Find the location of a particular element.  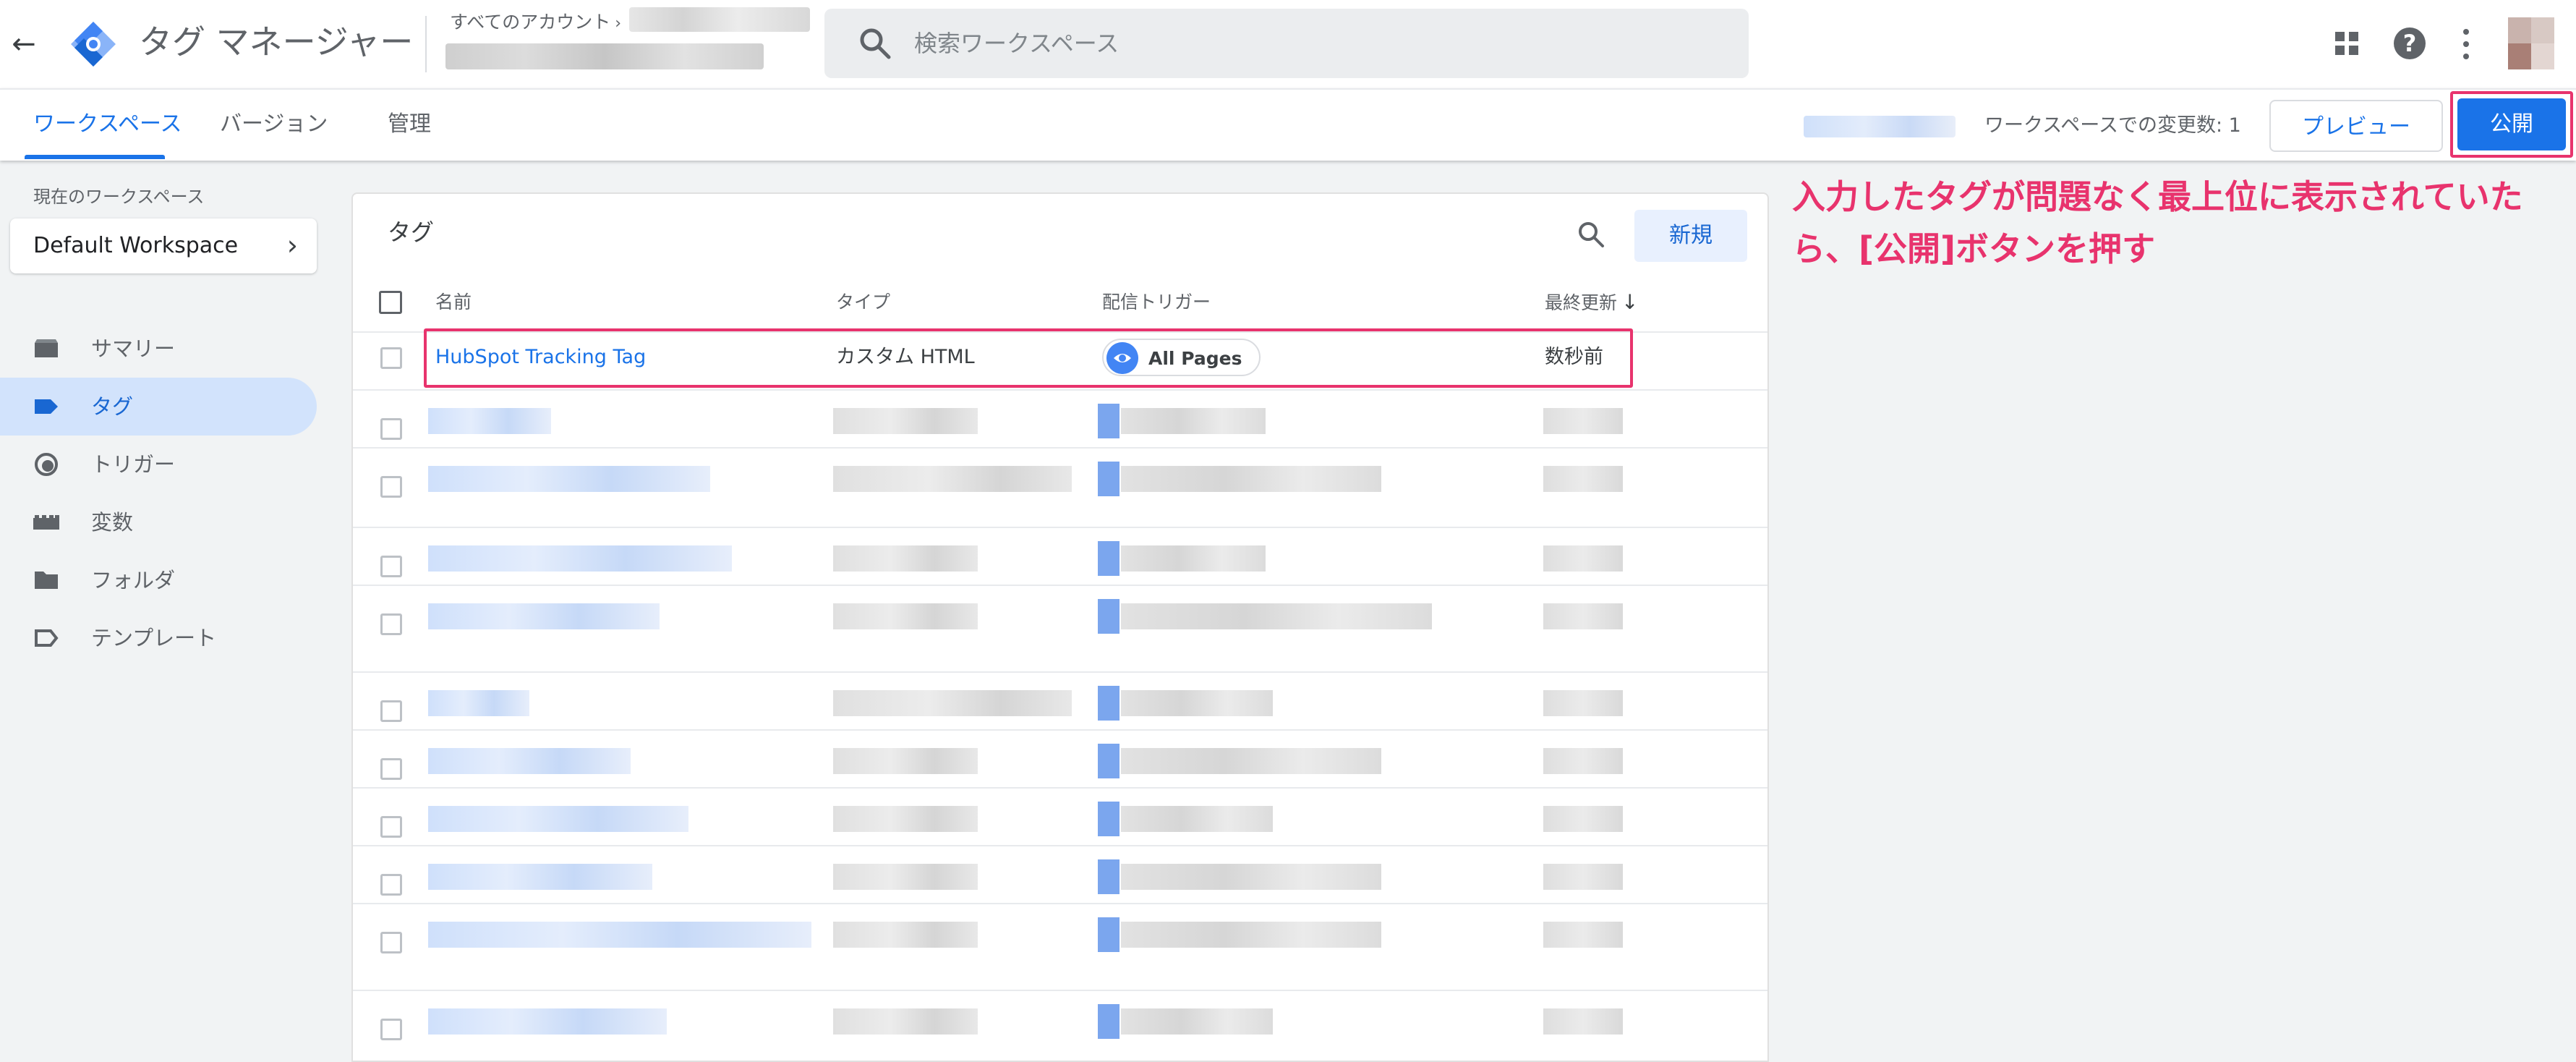

help-icon: ? is located at coordinates (2410, 43).